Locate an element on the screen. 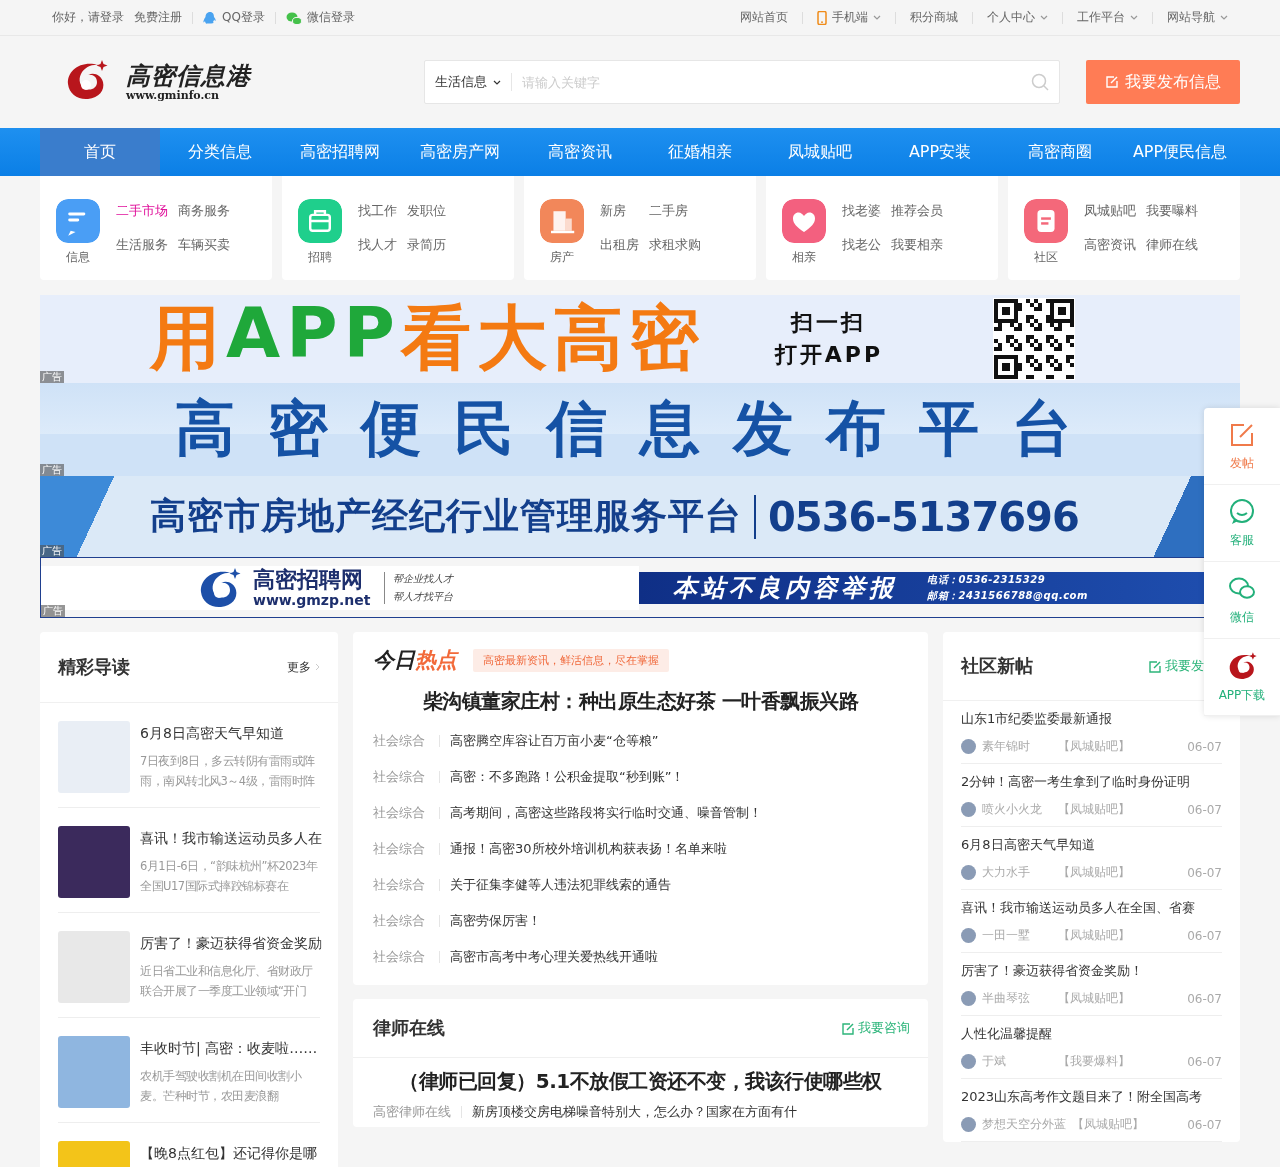 The width and height of the screenshot is (1280, 1167). category-label: 招聘 is located at coordinates (320, 257).